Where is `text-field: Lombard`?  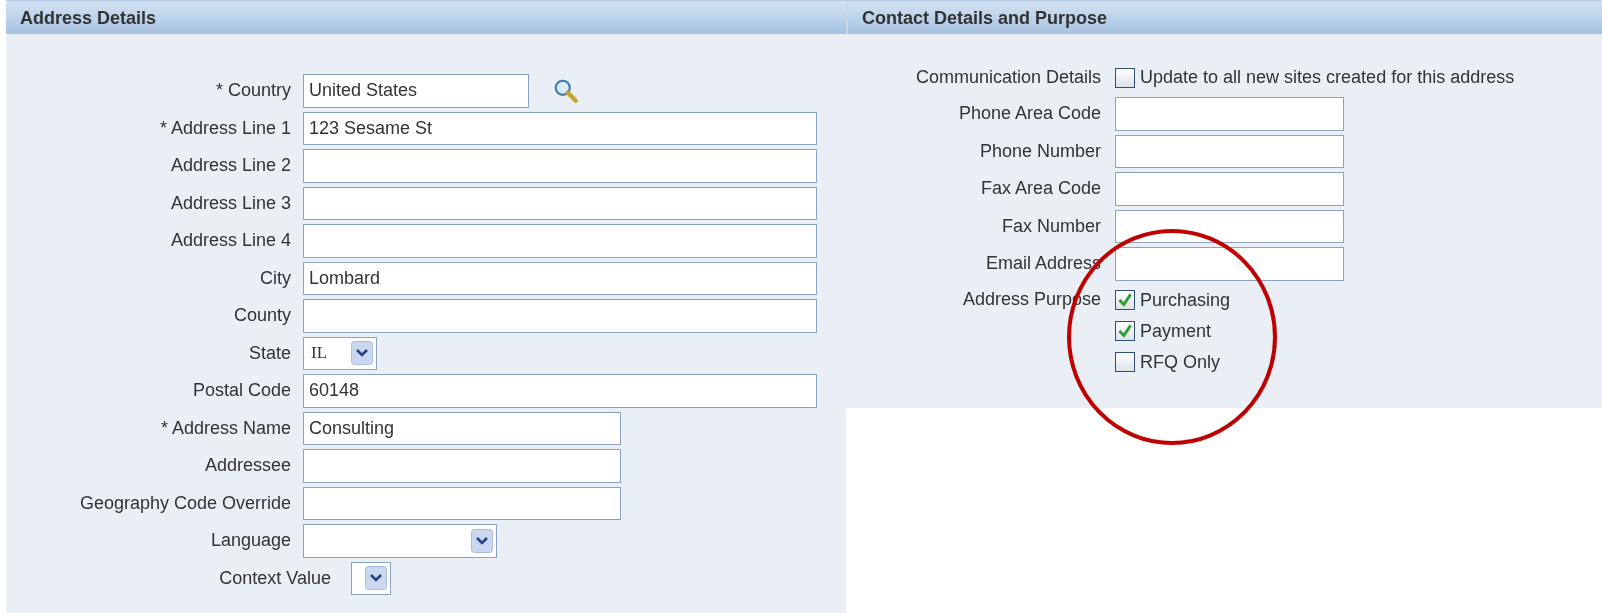 text-field: Lombard is located at coordinates (560, 278).